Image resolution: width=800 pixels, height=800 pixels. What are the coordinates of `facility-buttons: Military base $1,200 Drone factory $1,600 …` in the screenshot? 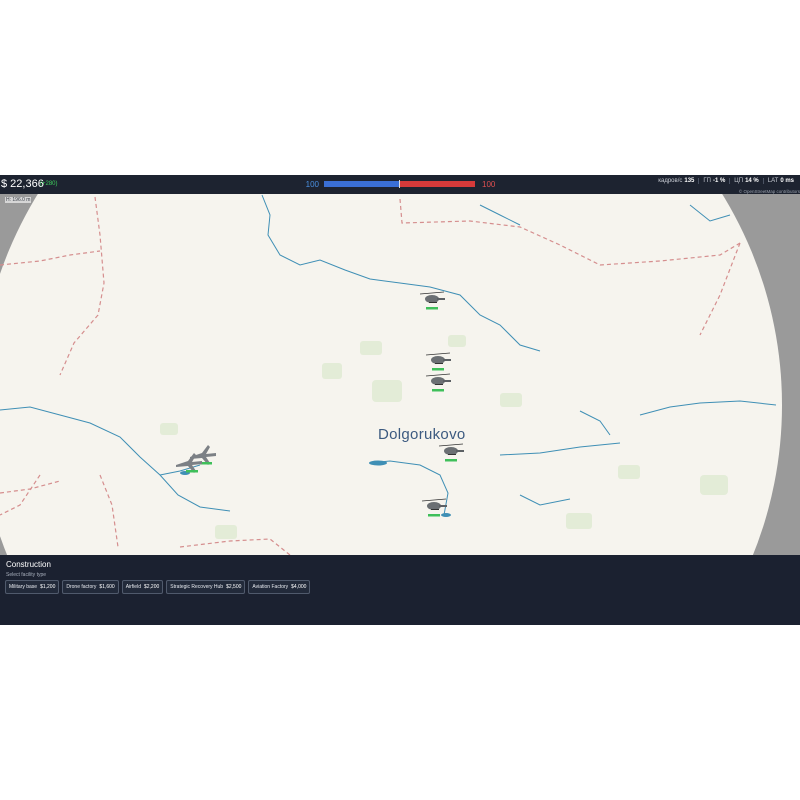 It's located at (158, 587).